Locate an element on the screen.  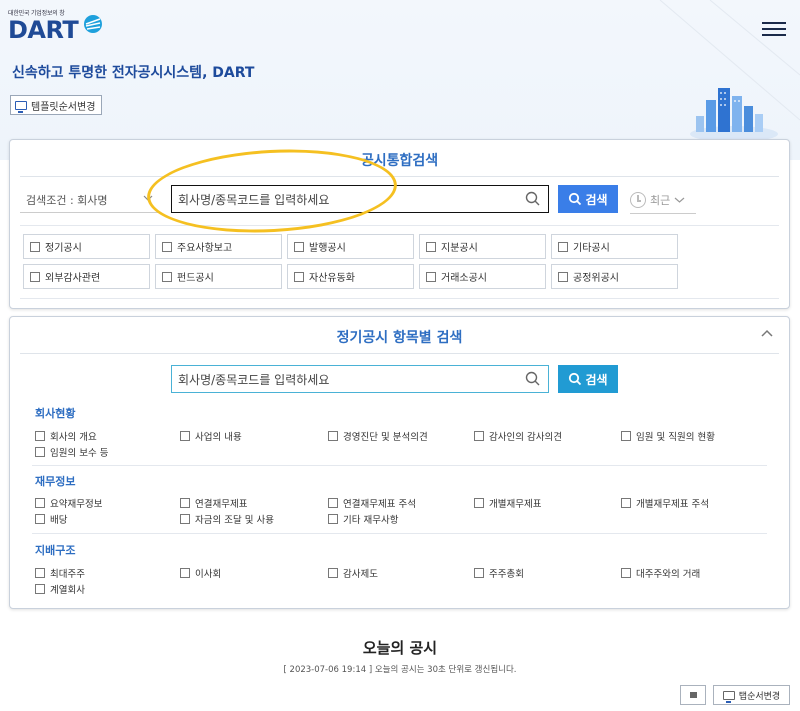
item-checkbox: 임원의 보수 등 is located at coordinates (71, 452).